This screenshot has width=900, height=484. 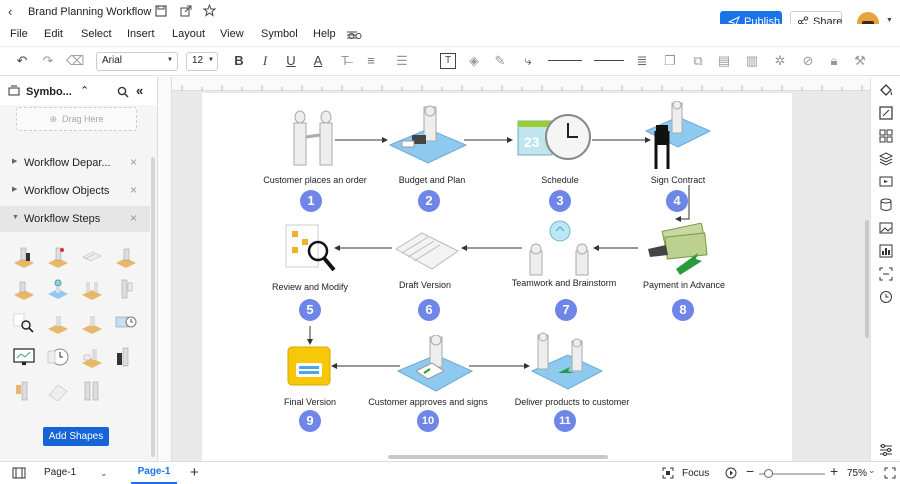 What do you see at coordinates (860, 61) in the screenshot?
I see `tools-icon: ⚒` at bounding box center [860, 61].